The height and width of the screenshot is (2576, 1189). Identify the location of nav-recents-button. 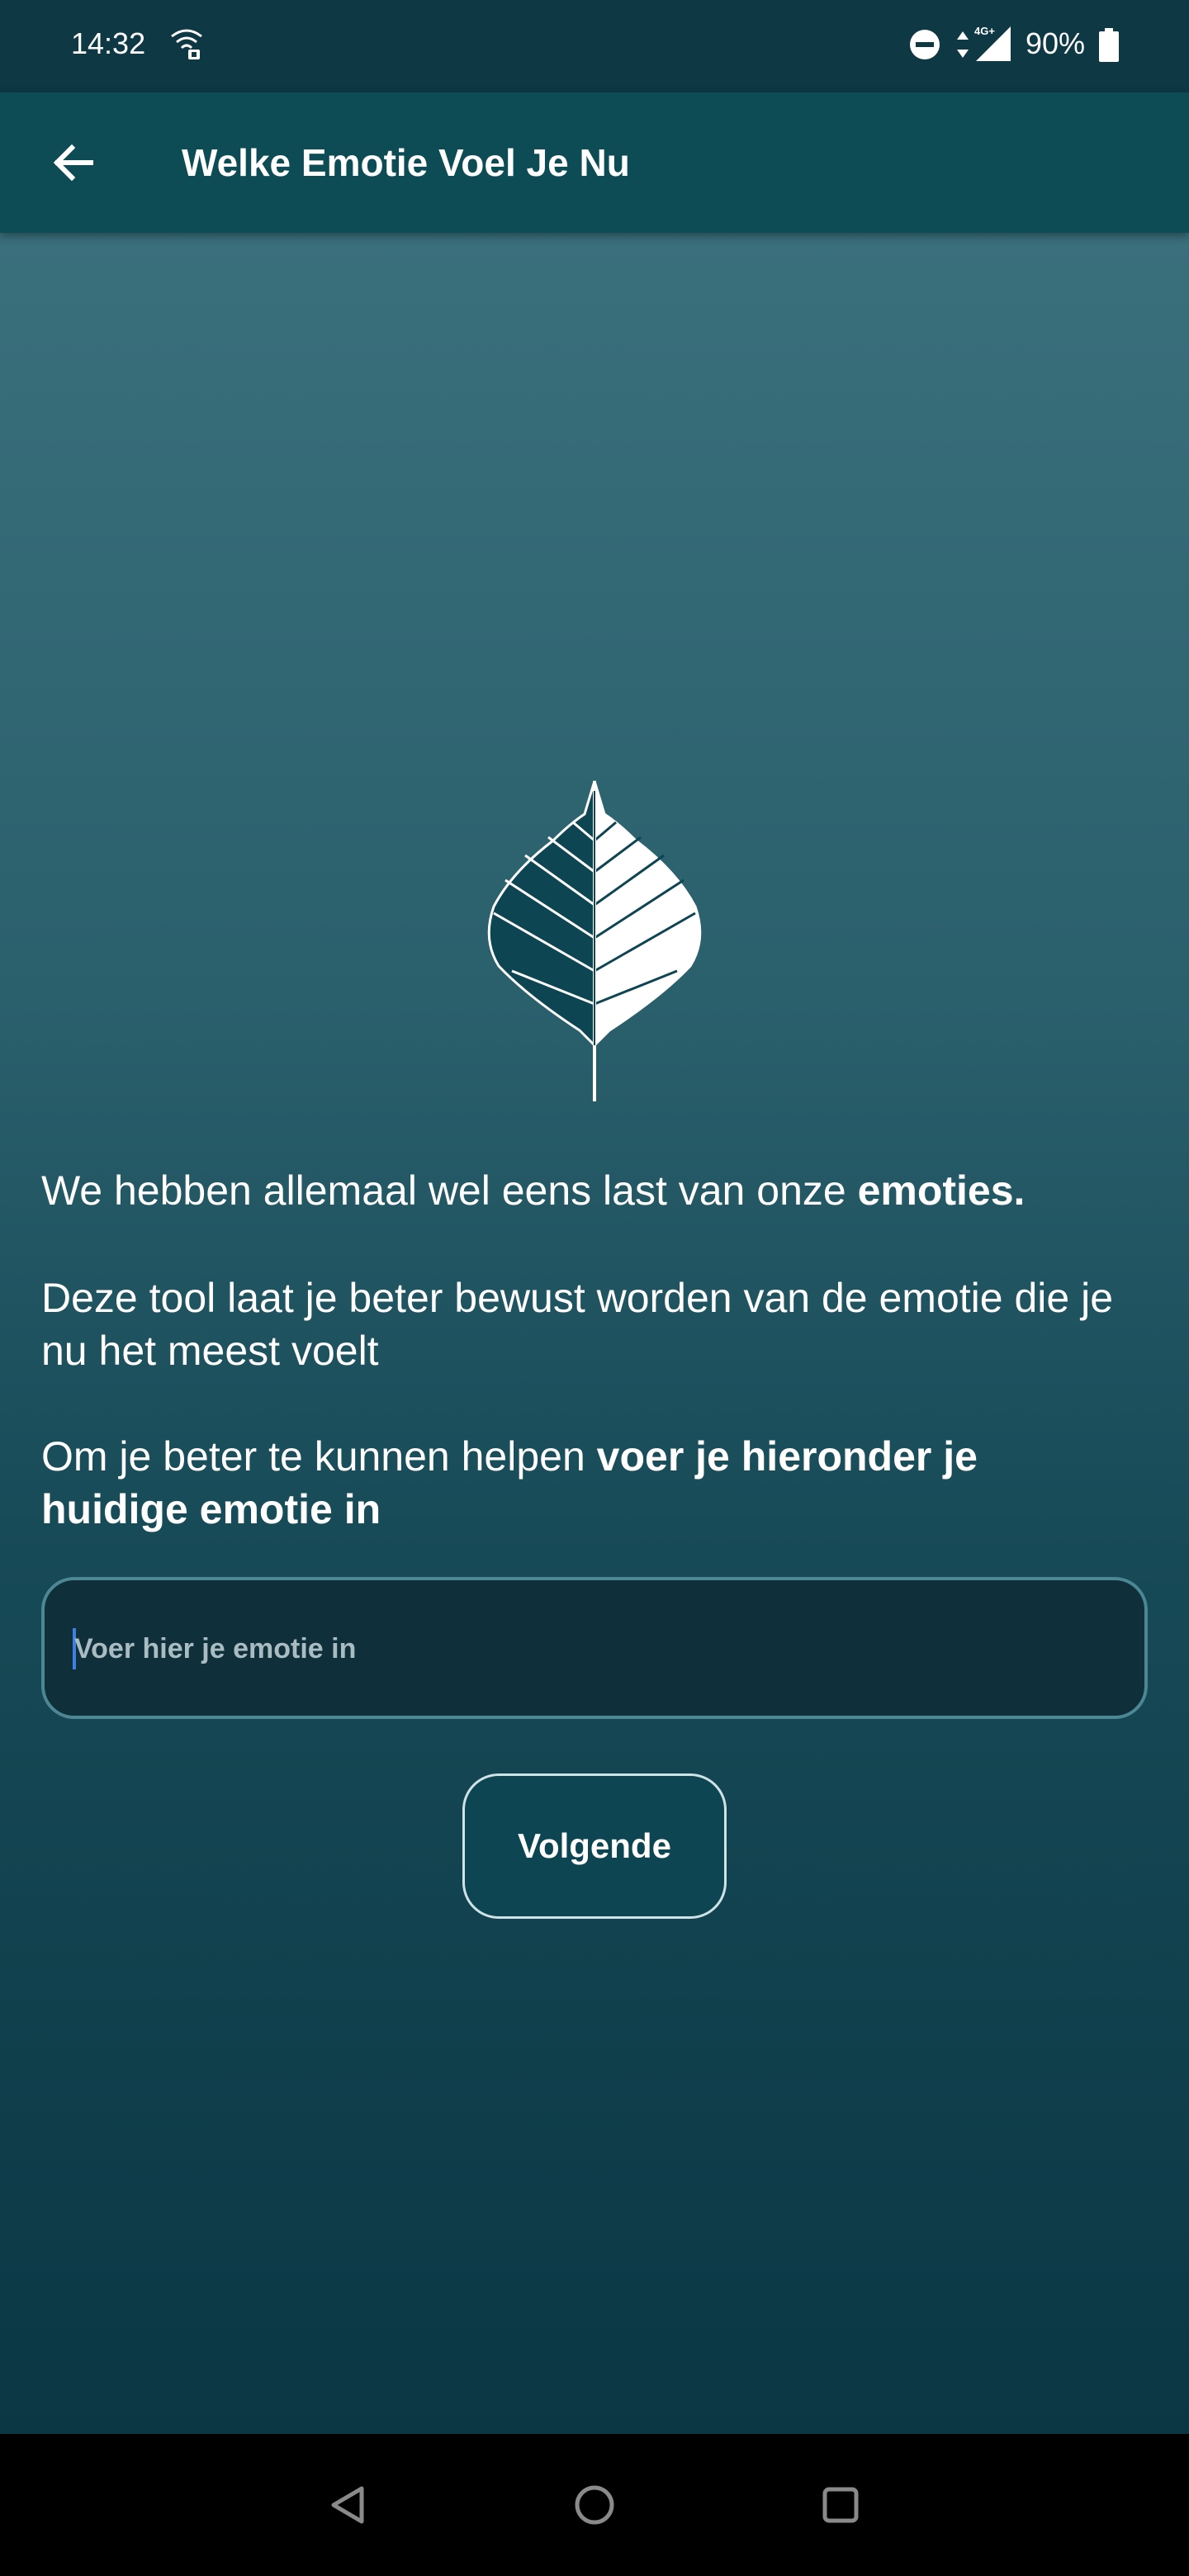
(841, 2505).